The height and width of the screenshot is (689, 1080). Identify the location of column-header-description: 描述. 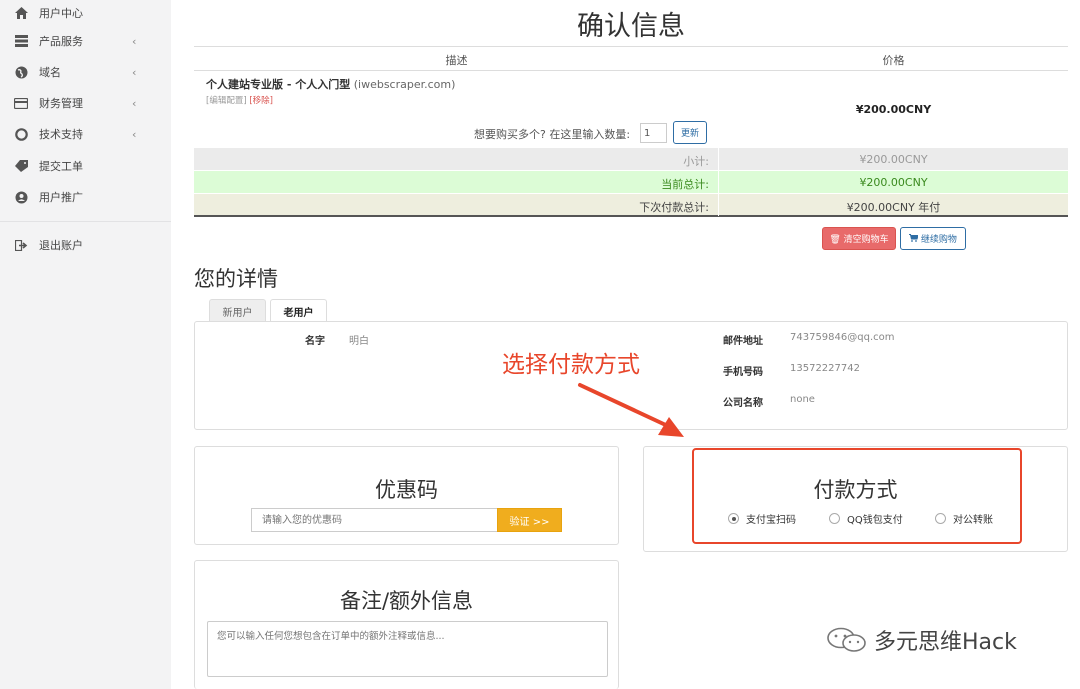
(456, 60).